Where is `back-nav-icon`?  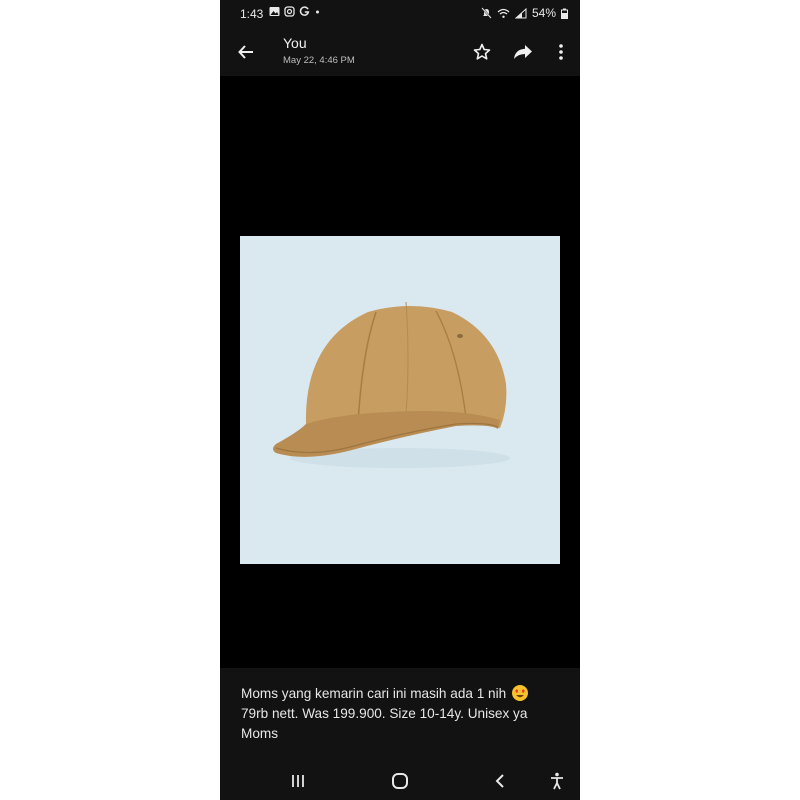
back-nav-icon is located at coordinates (499, 781).